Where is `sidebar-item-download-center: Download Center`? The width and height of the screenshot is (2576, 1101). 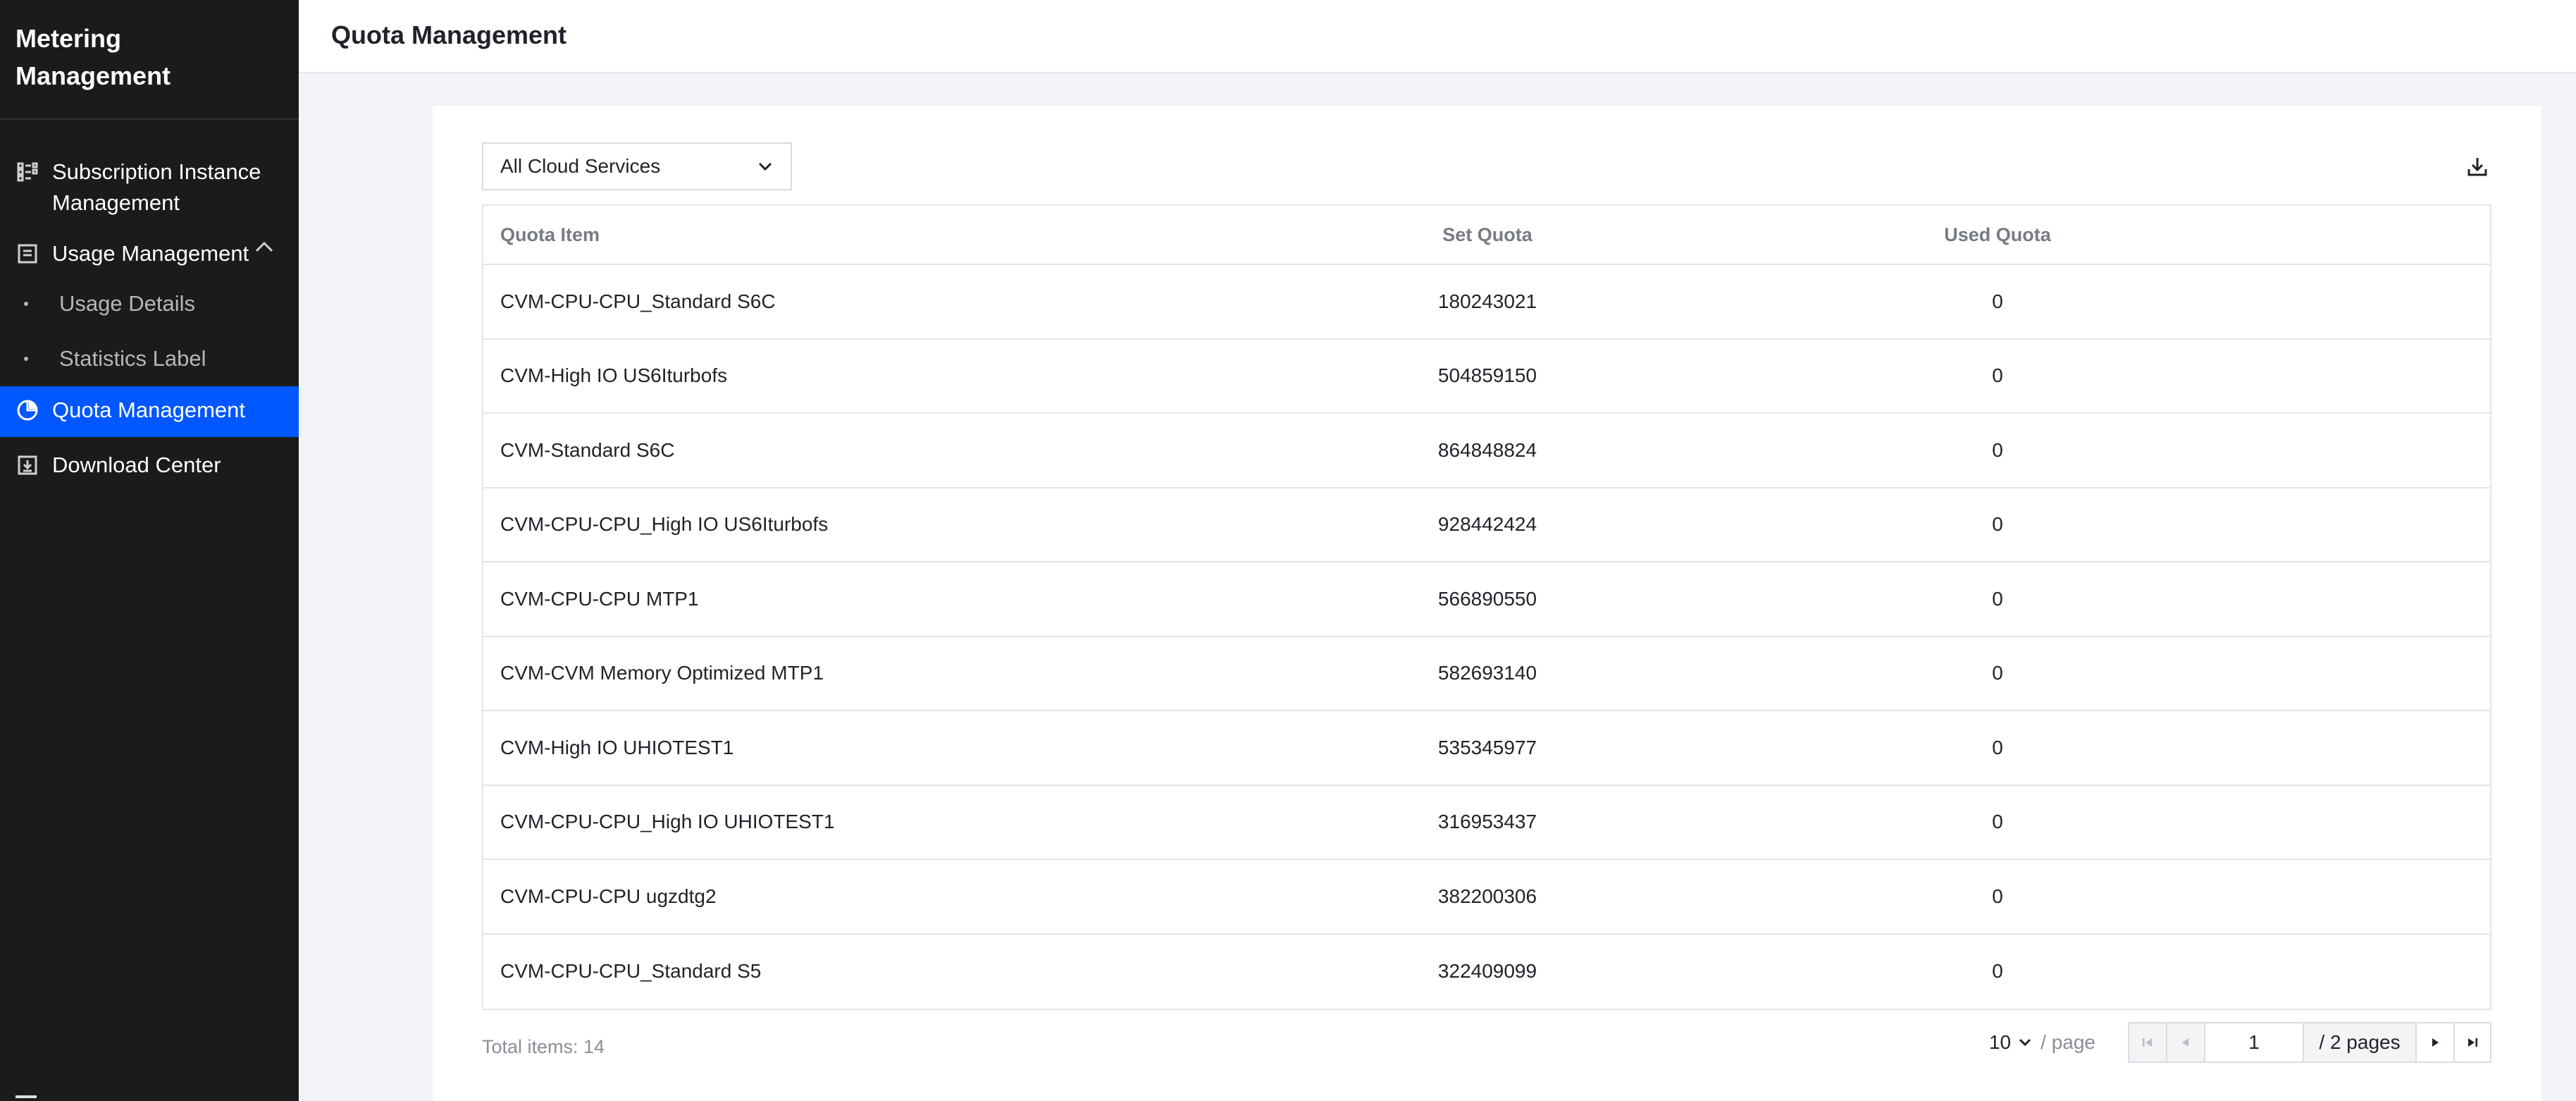
sidebar-item-download-center: Download Center is located at coordinates (149, 459).